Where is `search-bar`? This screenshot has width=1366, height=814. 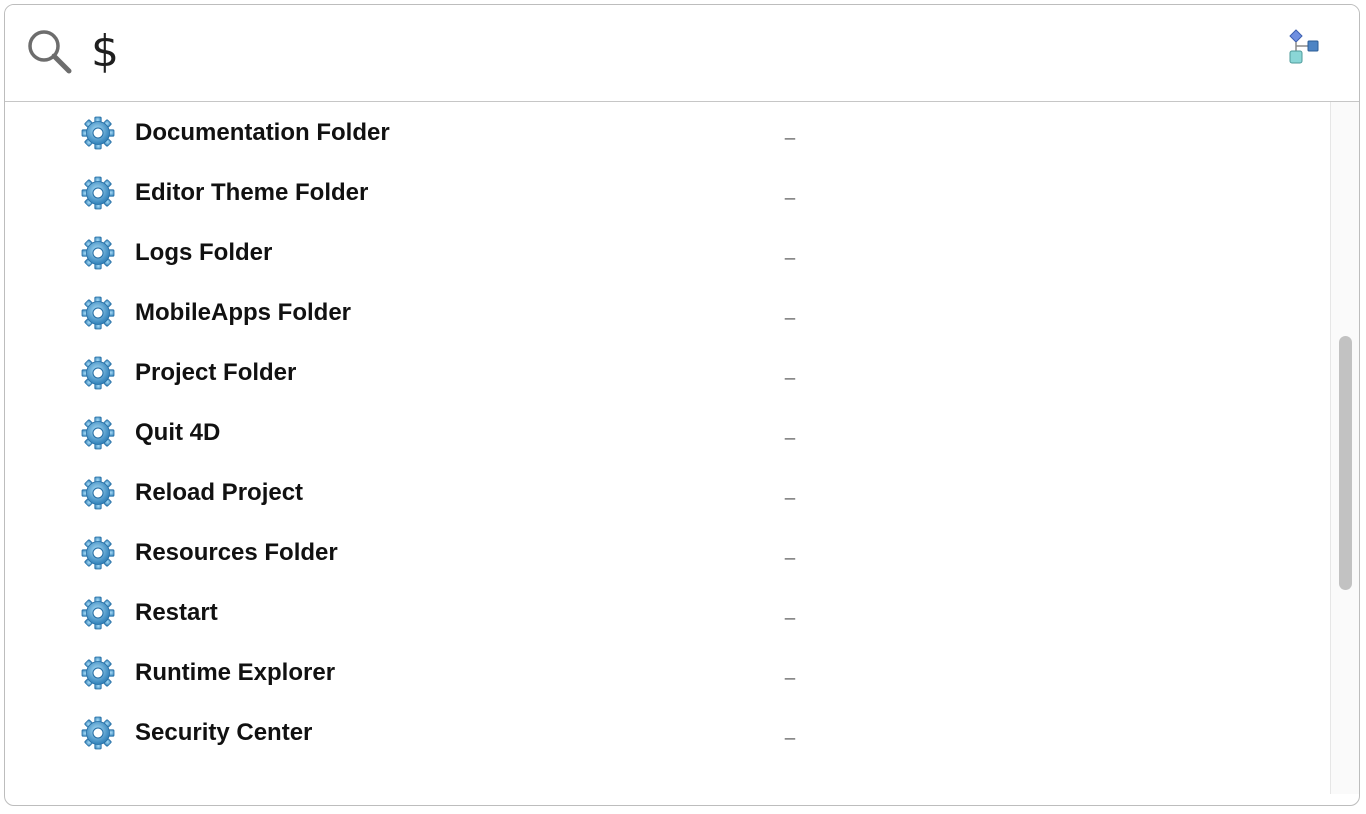
search-bar is located at coordinates (682, 53).